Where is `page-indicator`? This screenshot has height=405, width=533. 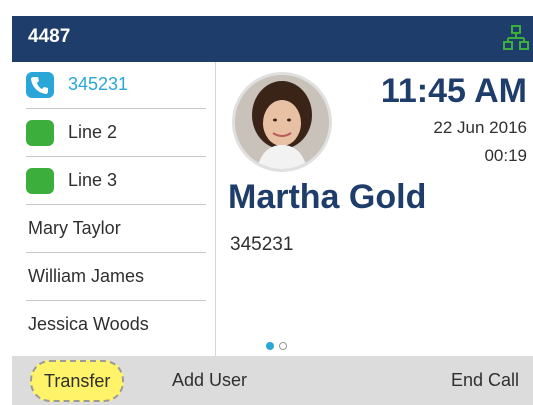 page-indicator is located at coordinates (281, 347).